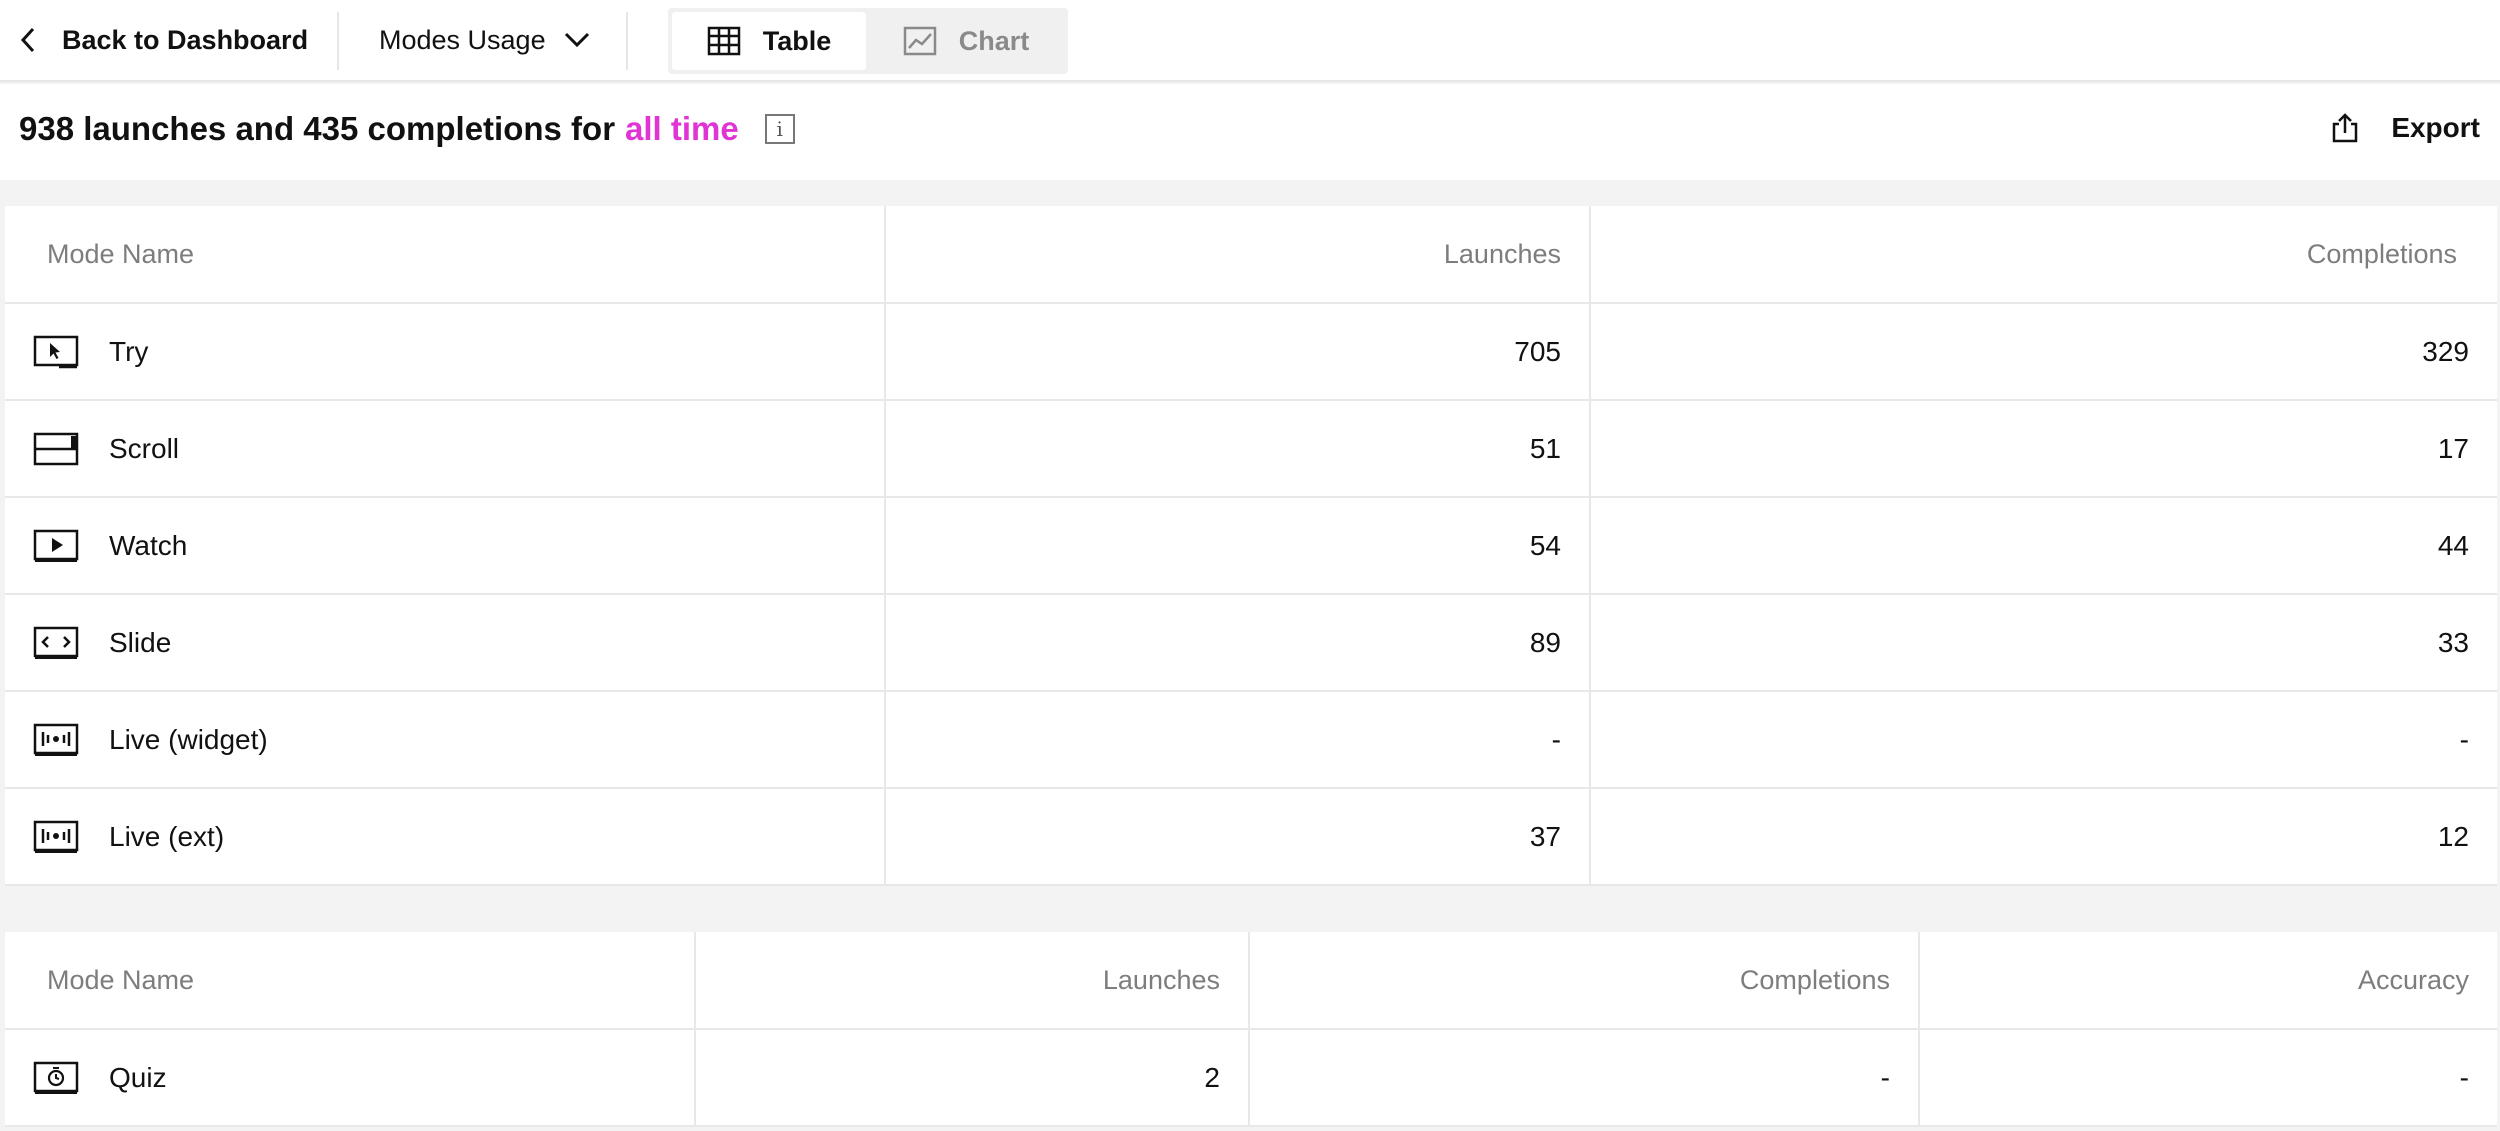 The height and width of the screenshot is (1131, 2500). Describe the element at coordinates (1237, 740) in the screenshot. I see `launches-cell: -` at that location.